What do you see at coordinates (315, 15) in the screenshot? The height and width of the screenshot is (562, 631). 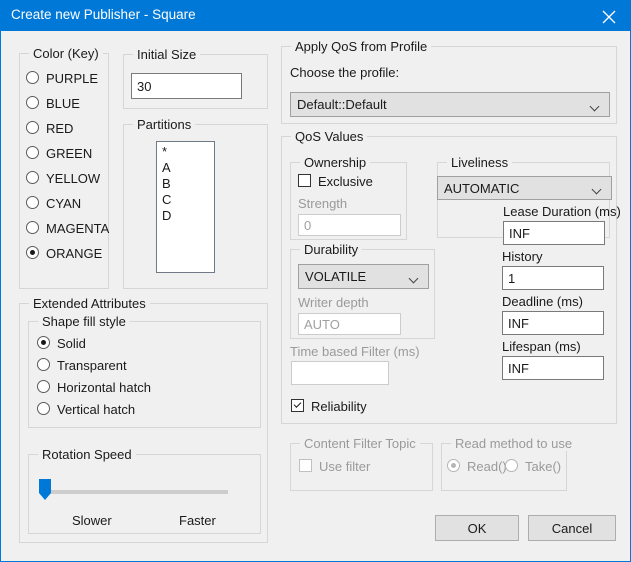 I see `title-bar: Create new Publisher - Square` at bounding box center [315, 15].